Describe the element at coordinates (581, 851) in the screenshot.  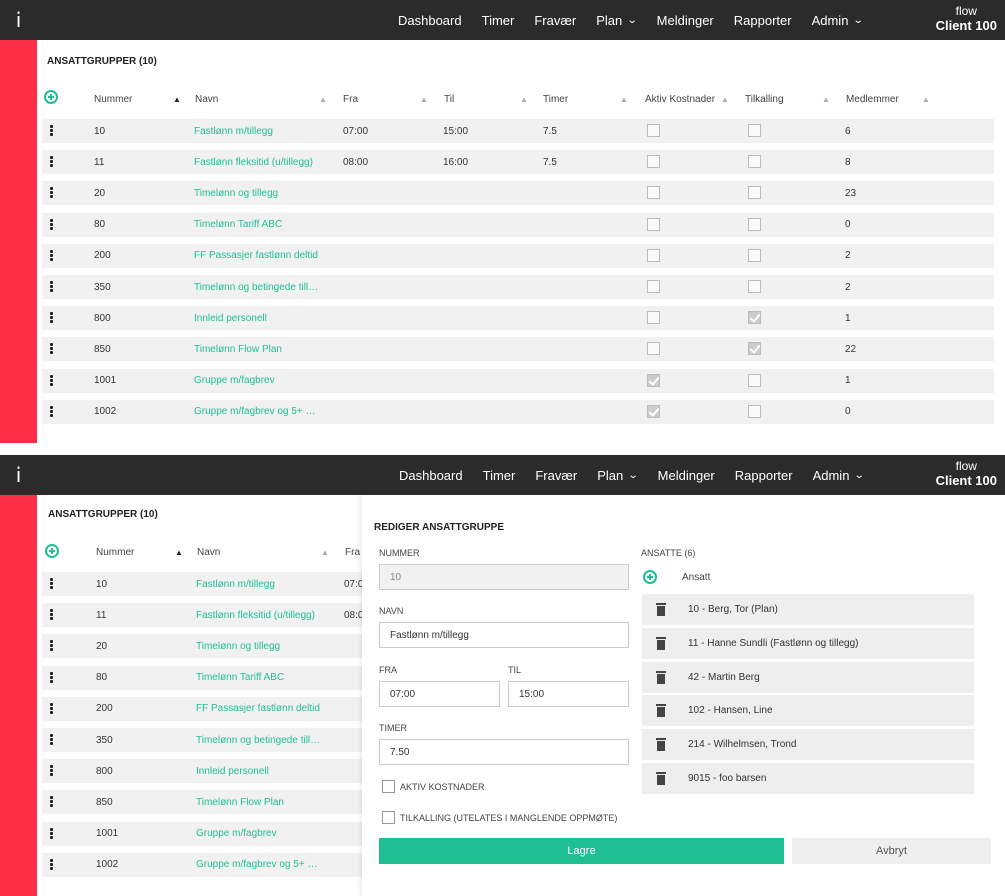
I see `save-button: Lagre` at that location.